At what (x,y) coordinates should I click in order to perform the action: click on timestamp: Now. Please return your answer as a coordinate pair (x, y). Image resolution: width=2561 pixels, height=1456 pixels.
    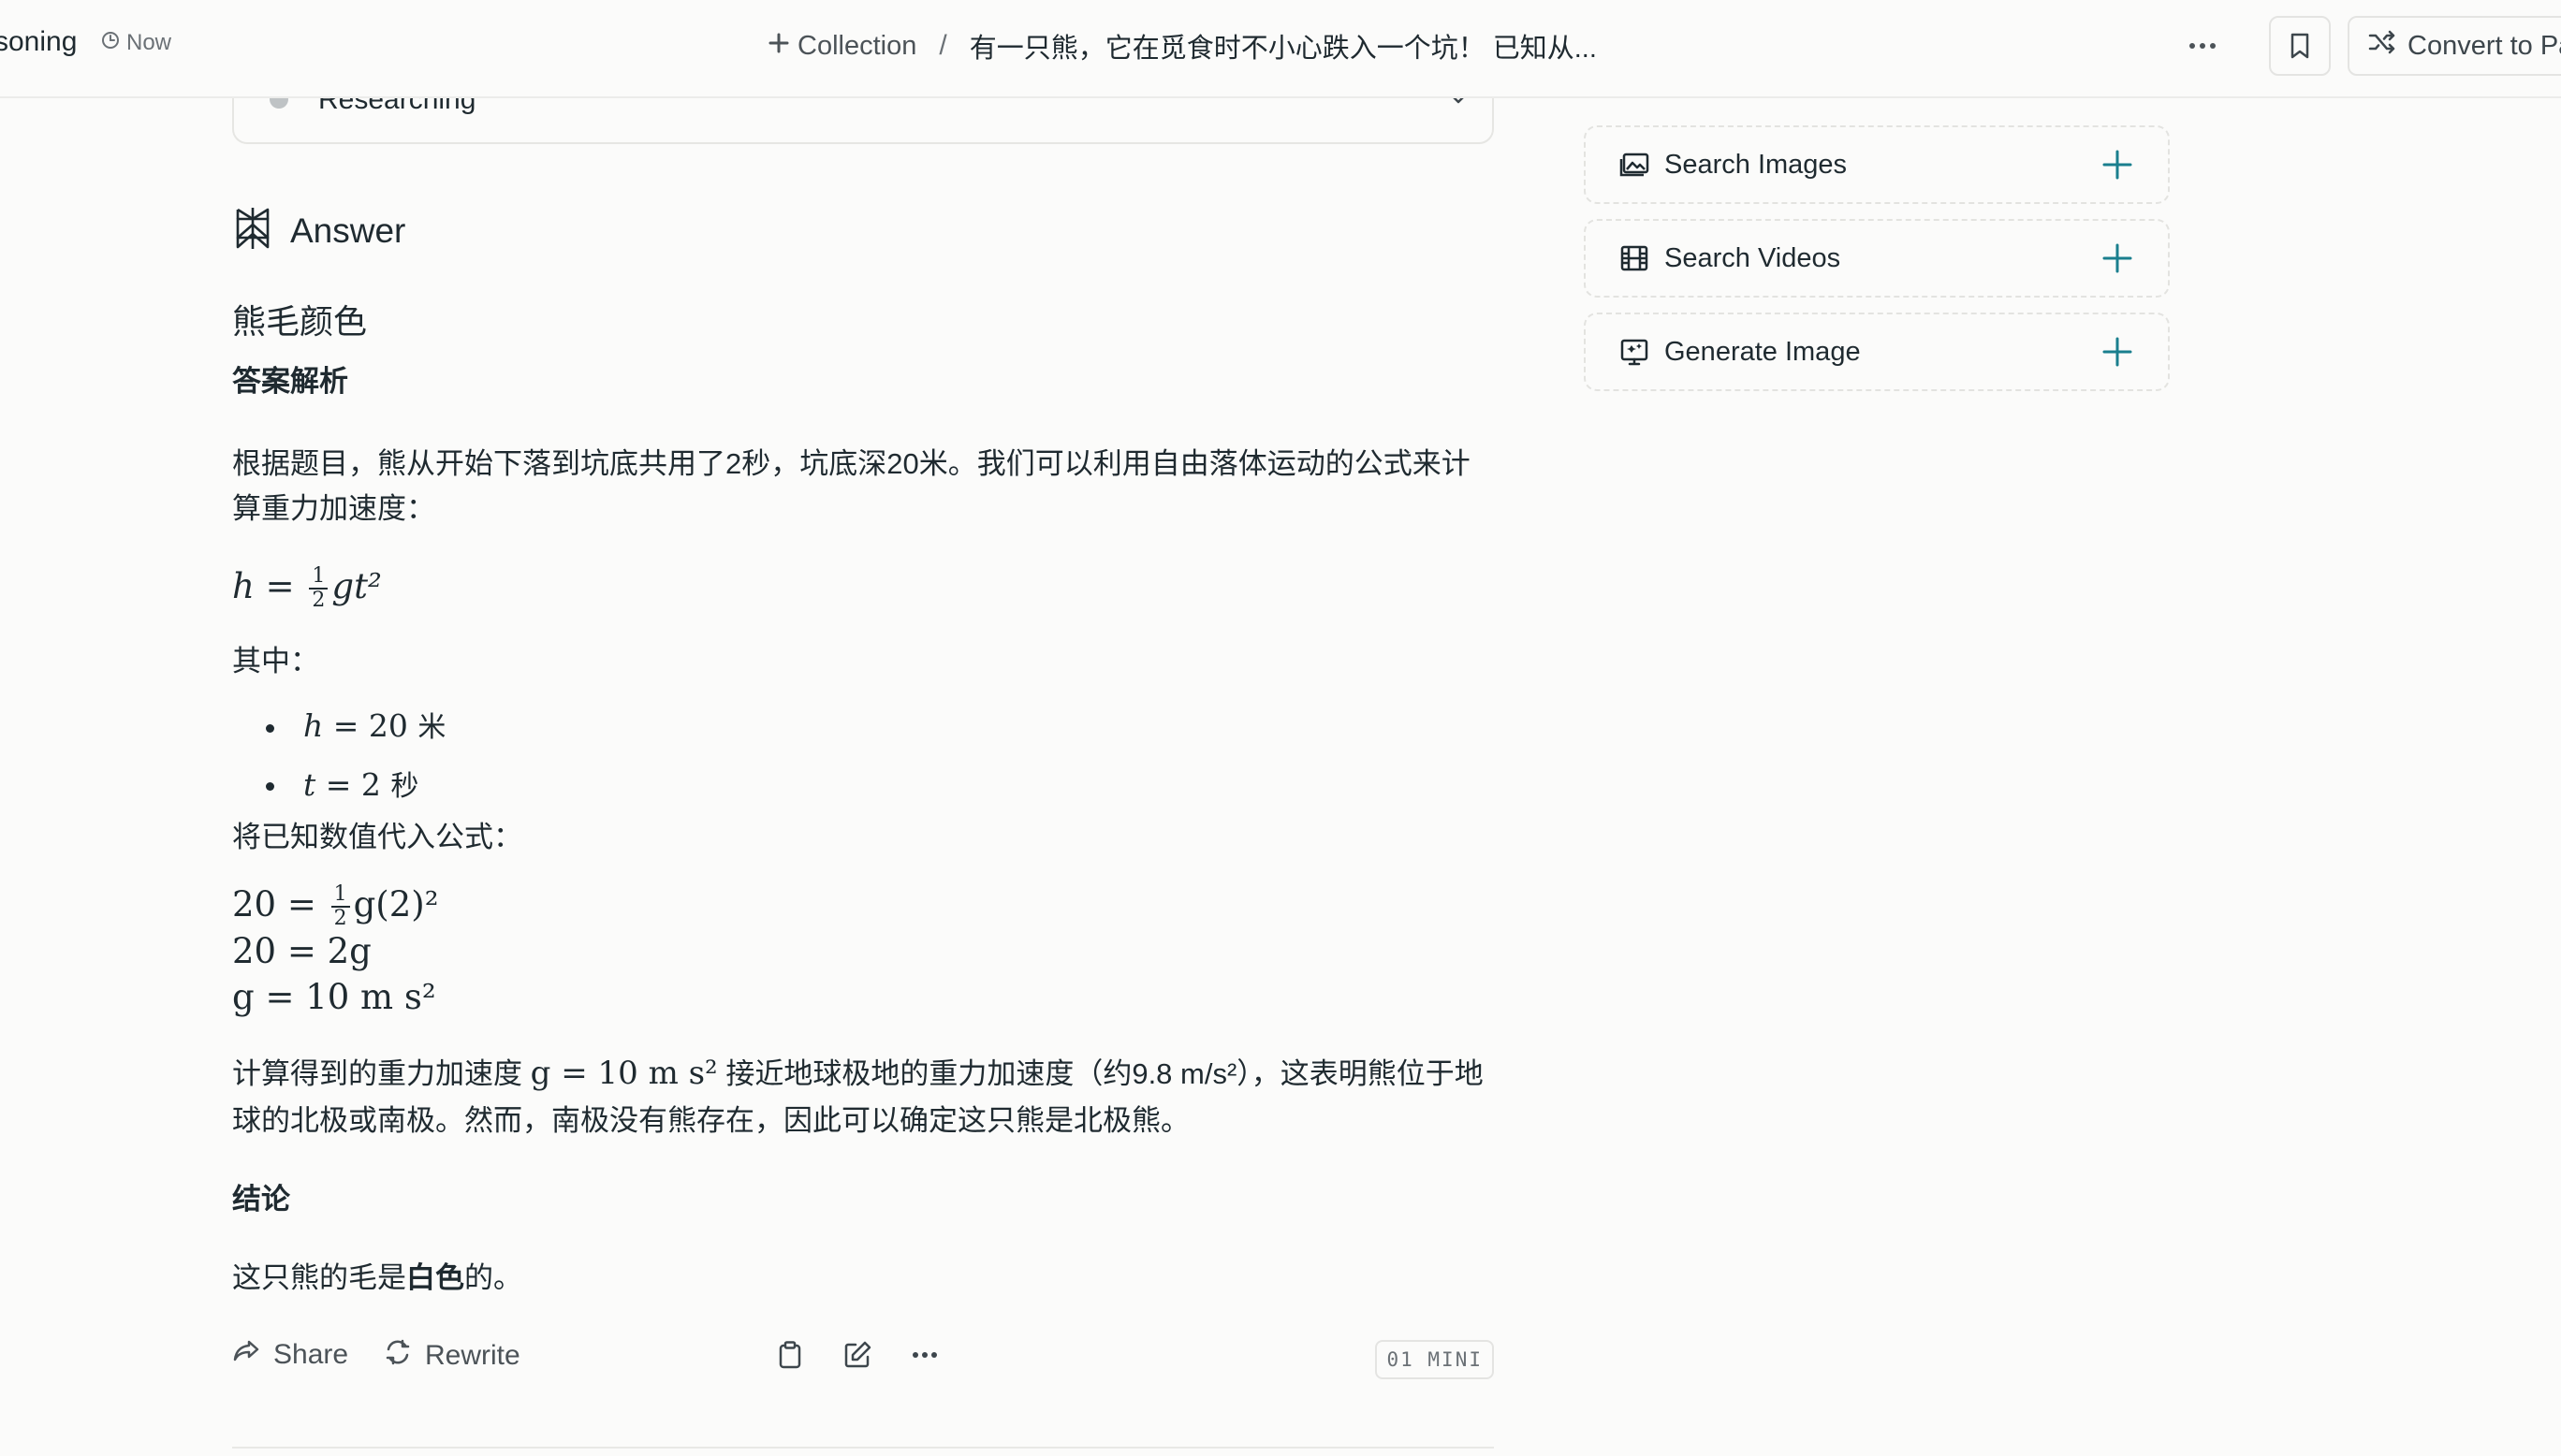
    Looking at the image, I should click on (136, 43).